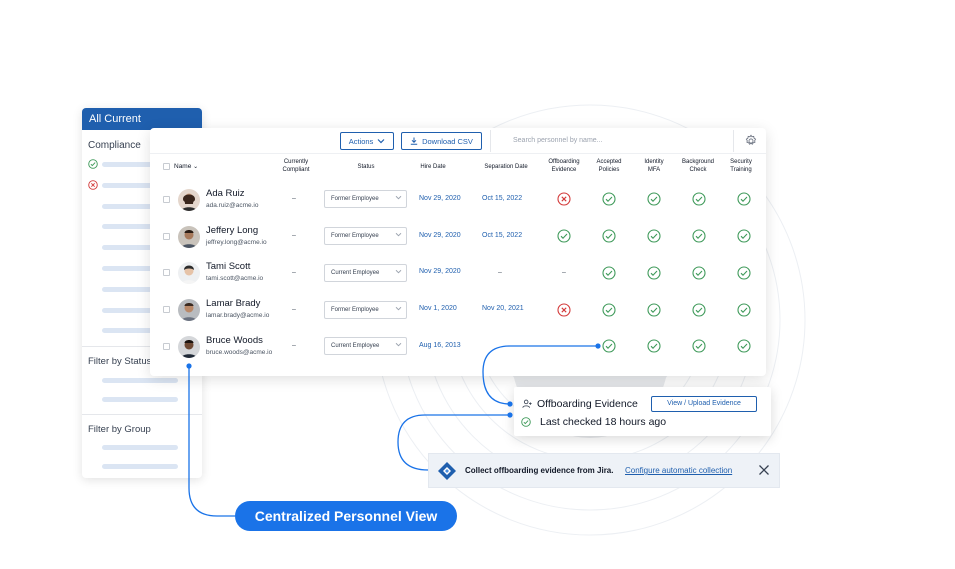 This screenshot has width=955, height=569. I want to click on select-all-checkbox, so click(166, 166).